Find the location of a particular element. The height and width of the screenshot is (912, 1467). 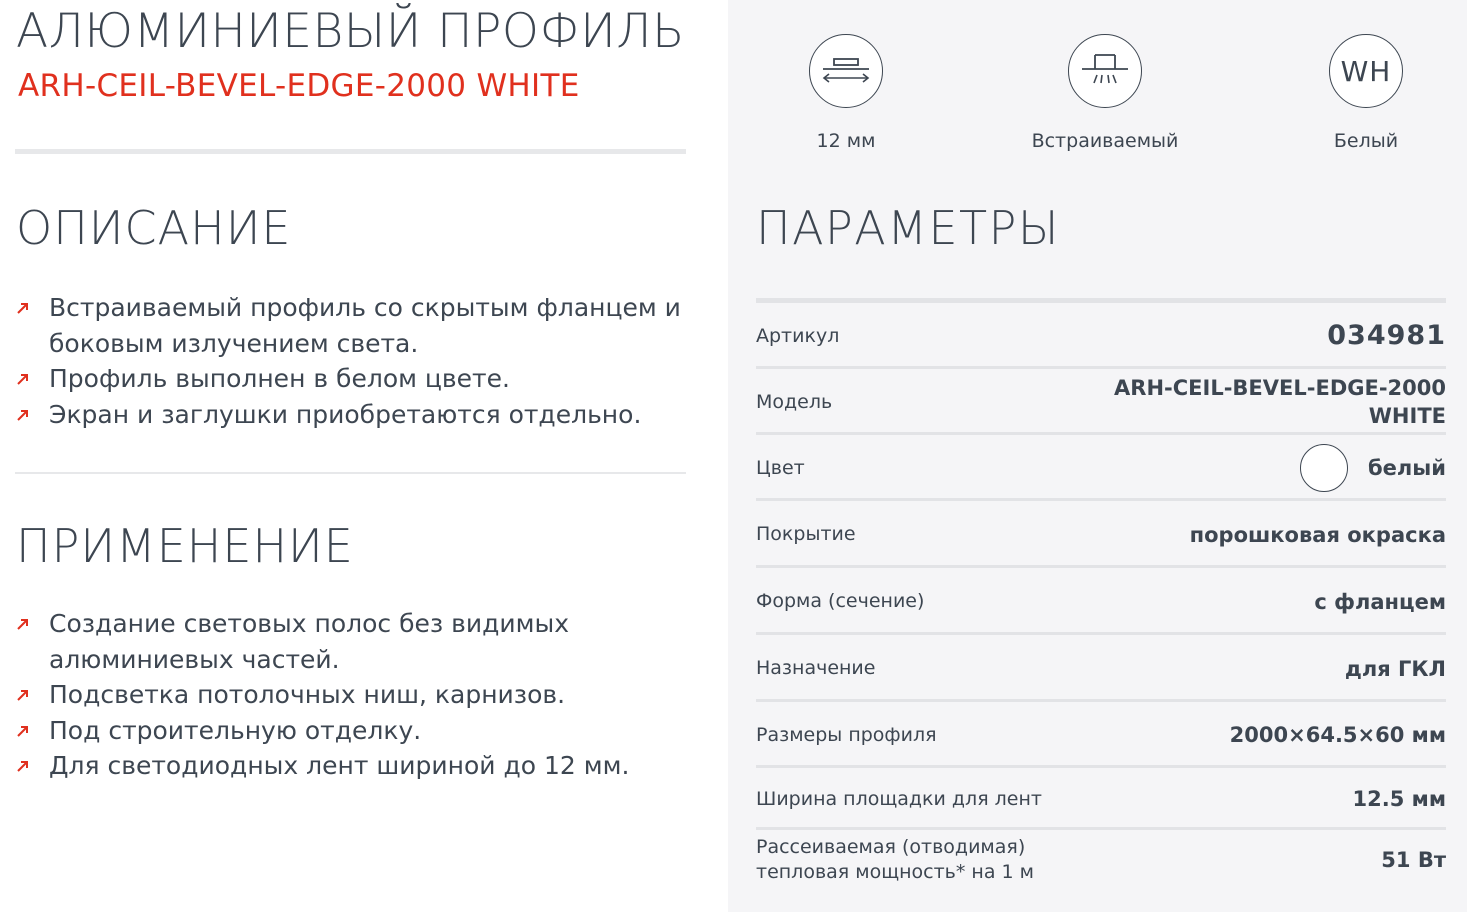

list-item-text: Для светодиодных лент шириной до 12 мм. is located at coordinates (339, 765).